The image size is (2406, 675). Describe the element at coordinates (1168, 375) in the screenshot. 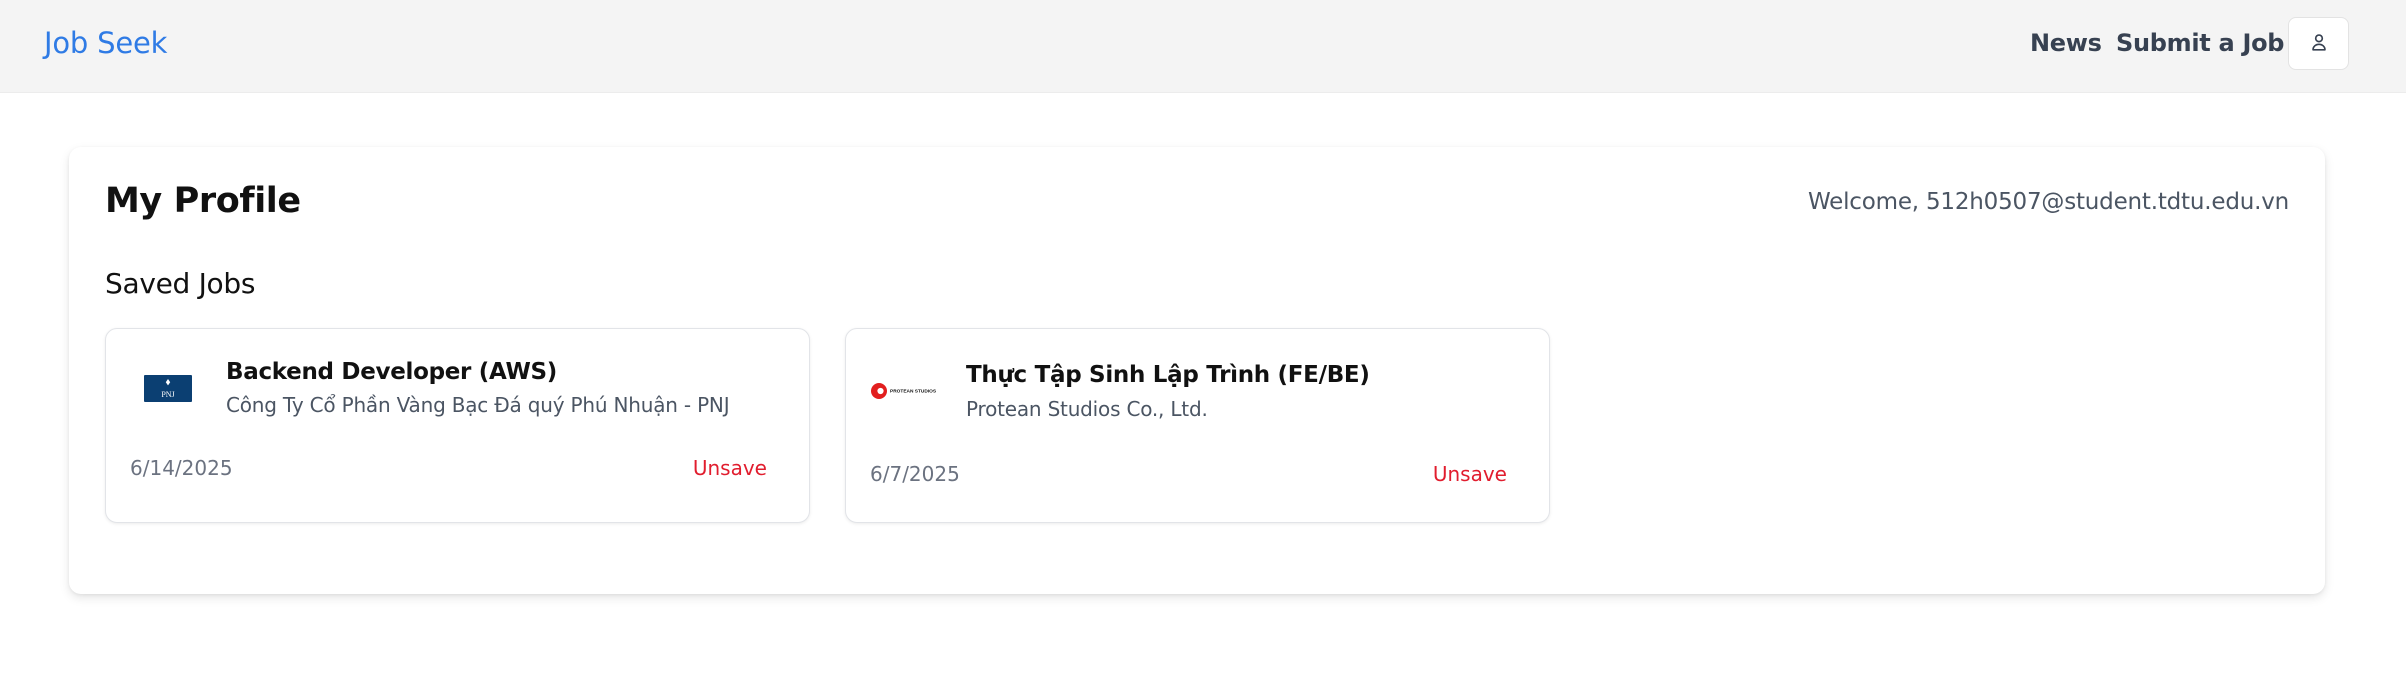

I see `job-title: Thực Tập Sinh Lập Trình (FE/BE)` at that location.